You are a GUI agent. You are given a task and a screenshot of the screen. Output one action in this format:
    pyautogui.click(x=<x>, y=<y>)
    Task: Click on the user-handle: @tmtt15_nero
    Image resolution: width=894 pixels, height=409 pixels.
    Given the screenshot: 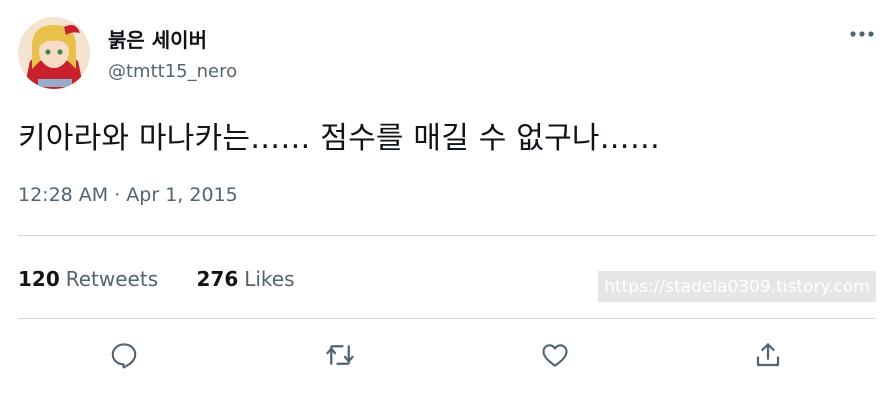 What is the action you would take?
    pyautogui.click(x=172, y=71)
    